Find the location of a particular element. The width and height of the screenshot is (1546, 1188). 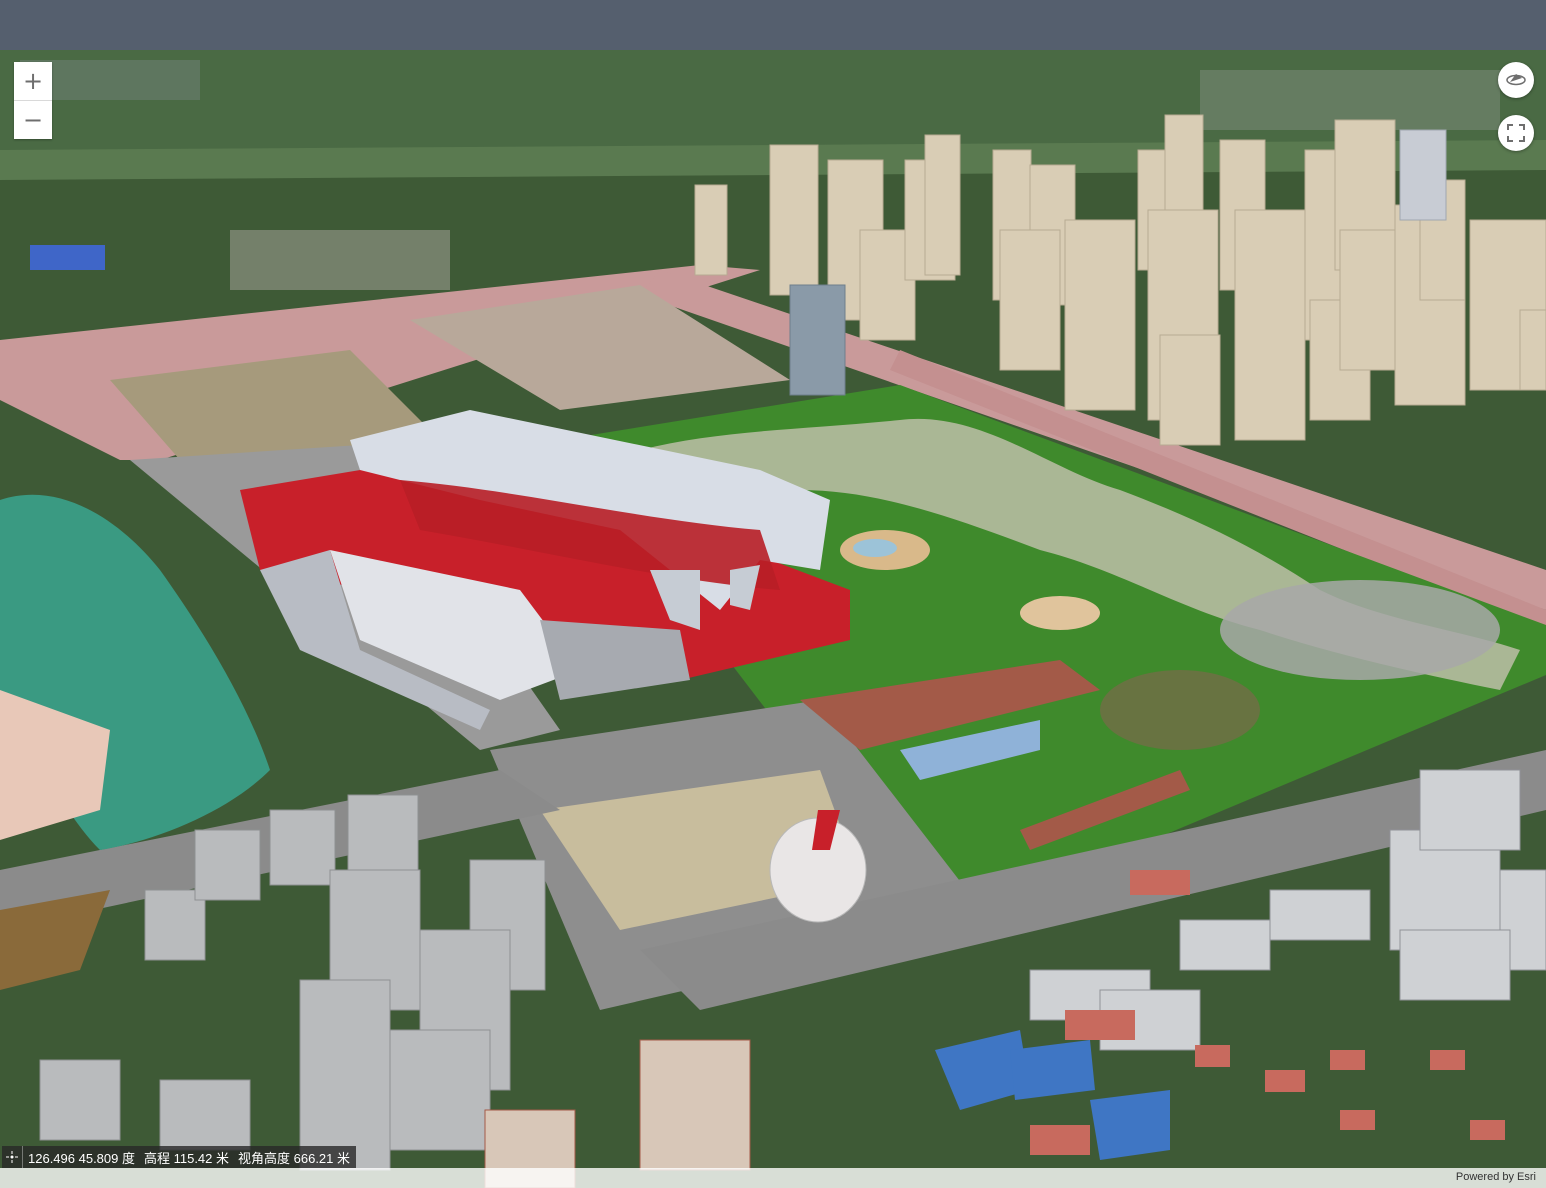

elevation-value: 高程 115.42 米 is located at coordinates (186, 1158).